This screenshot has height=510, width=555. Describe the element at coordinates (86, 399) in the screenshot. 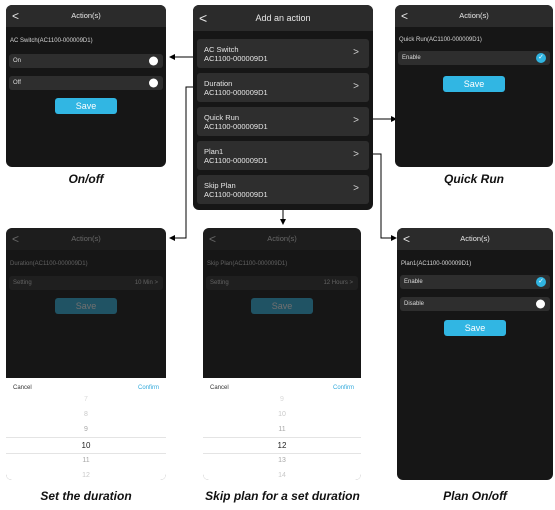

I see `picker-option: 7` at that location.